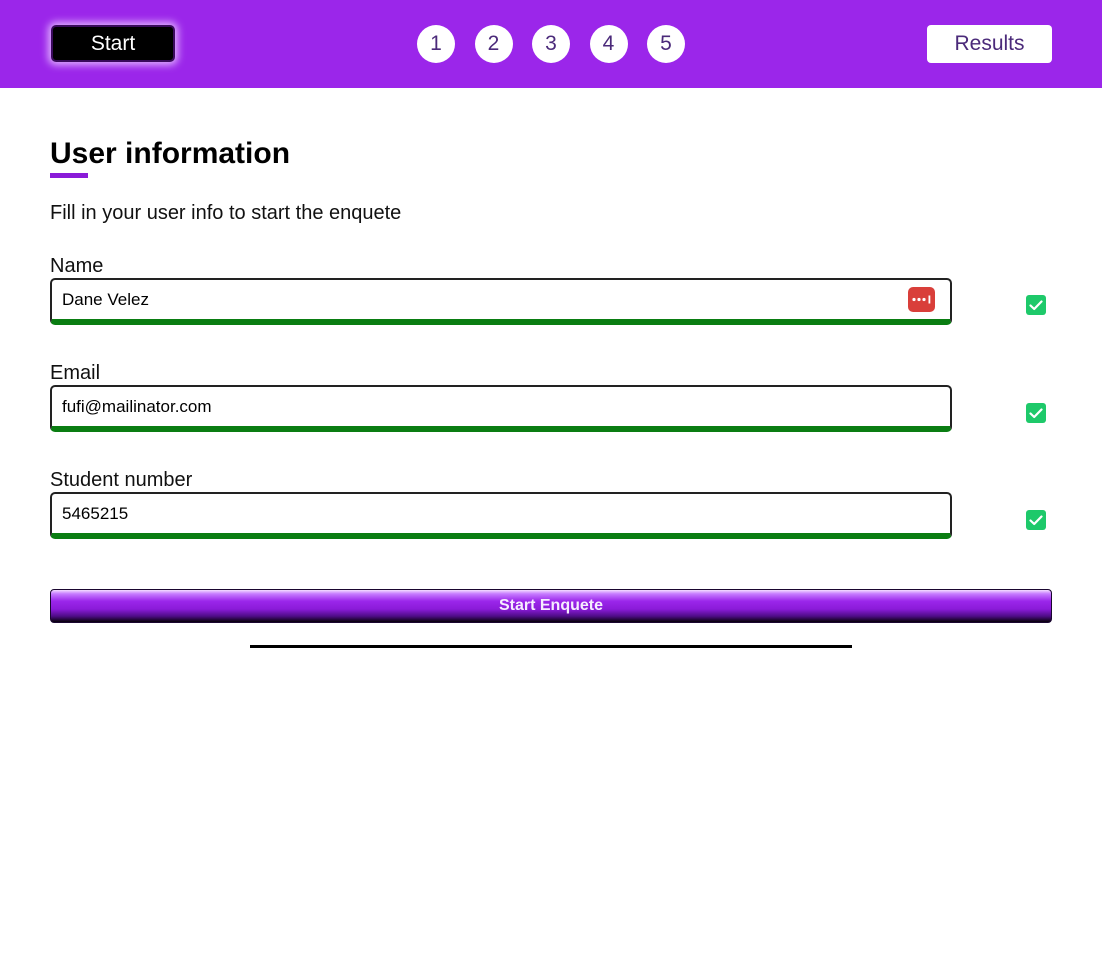 The width and height of the screenshot is (1102, 980). What do you see at coordinates (989, 44) in the screenshot?
I see `results-button: Results` at bounding box center [989, 44].